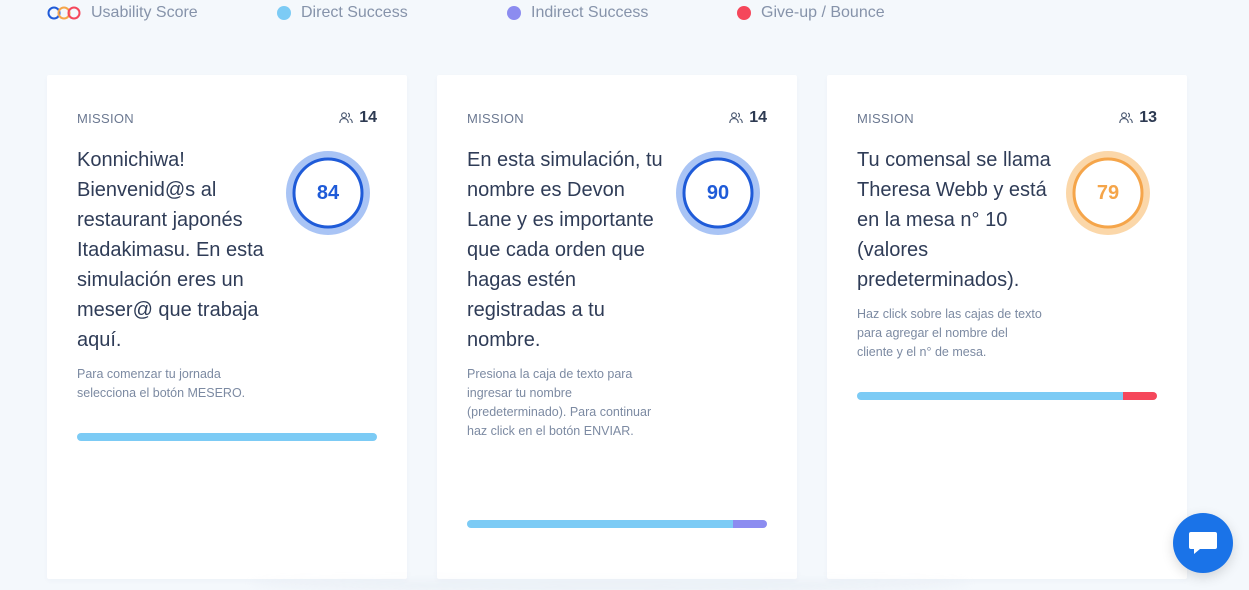  I want to click on usability-score-value: 84, so click(328, 192).